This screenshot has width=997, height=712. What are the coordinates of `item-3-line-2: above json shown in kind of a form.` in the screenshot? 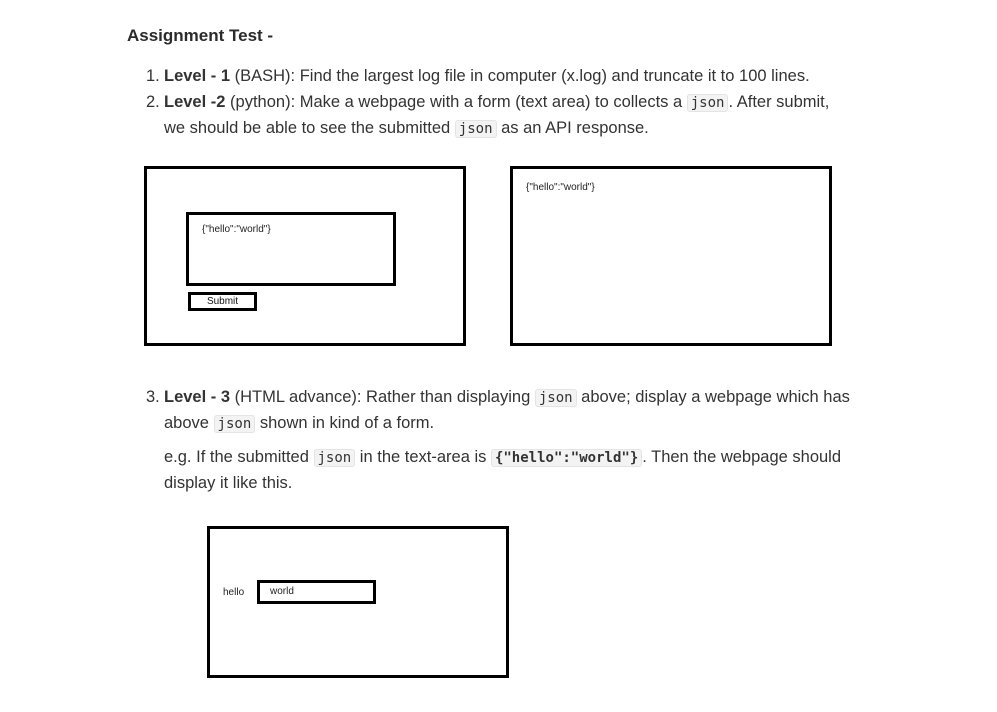 It's located at (299, 423).